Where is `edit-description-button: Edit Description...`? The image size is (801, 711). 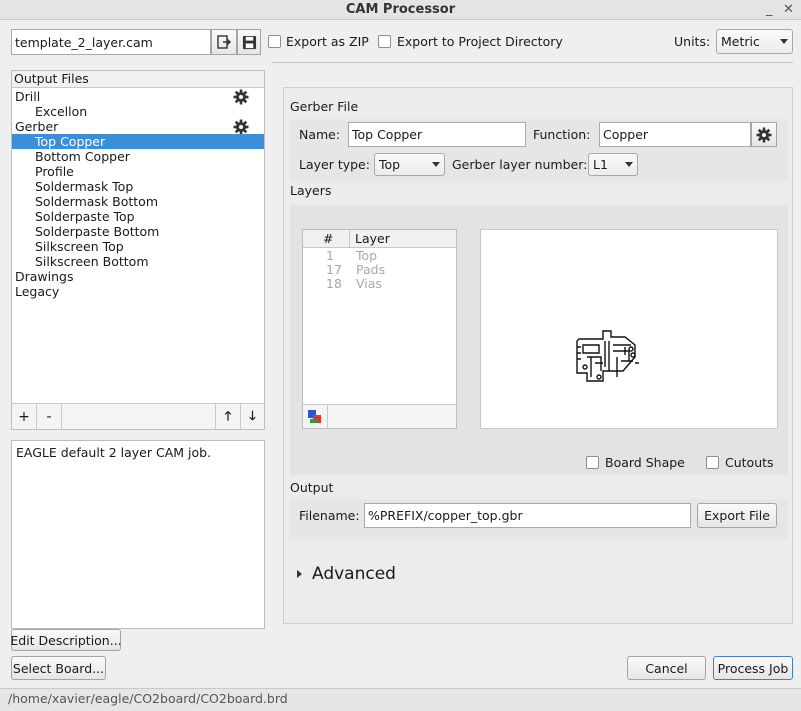
edit-description-button: Edit Description... is located at coordinates (66, 640).